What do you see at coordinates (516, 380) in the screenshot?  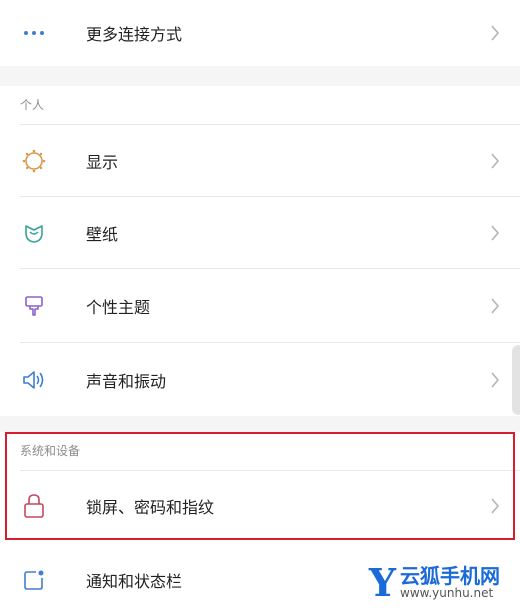 I see `edge-handle` at bounding box center [516, 380].